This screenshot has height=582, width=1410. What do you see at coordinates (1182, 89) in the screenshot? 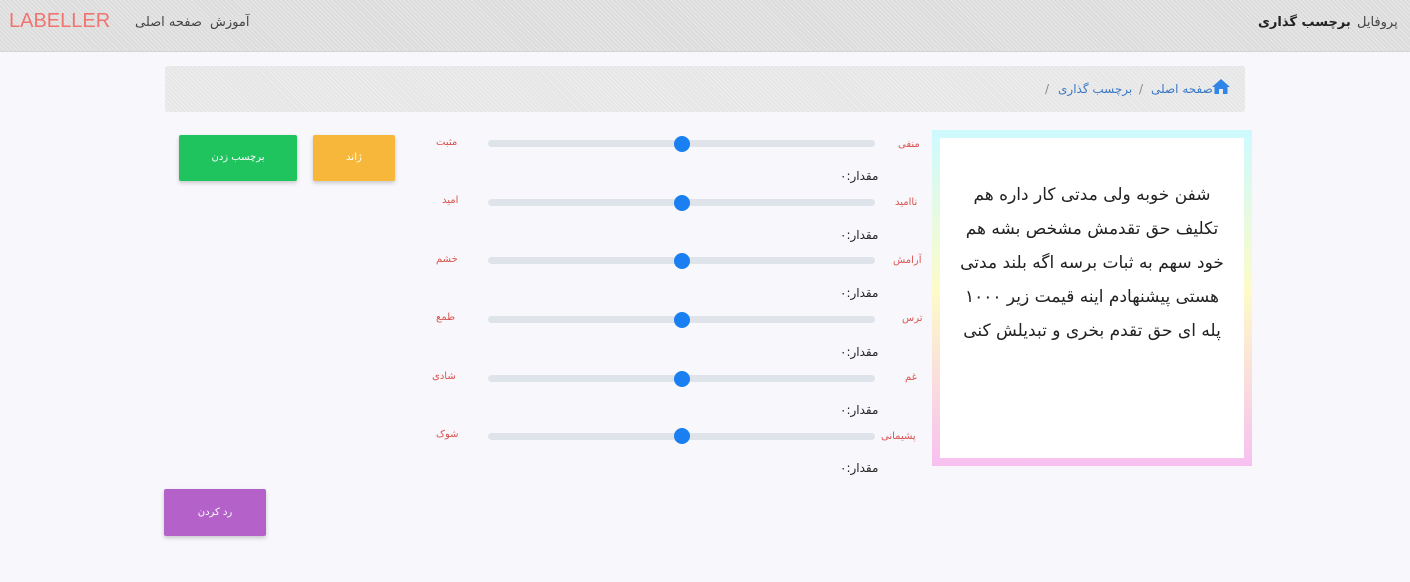
I see `breadcrumb-home: صفحه اصلی` at bounding box center [1182, 89].